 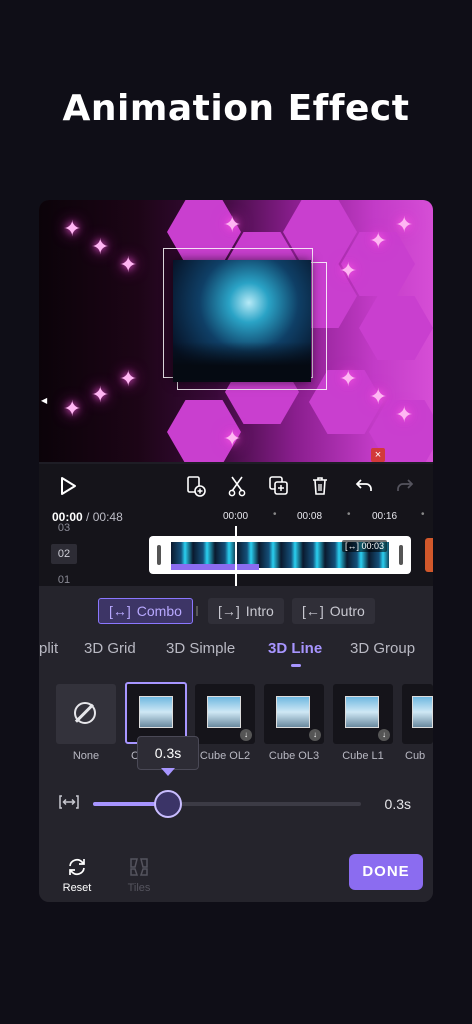 What do you see at coordinates (313, 611) in the screenshot?
I see `outro-icon: [←]` at bounding box center [313, 611].